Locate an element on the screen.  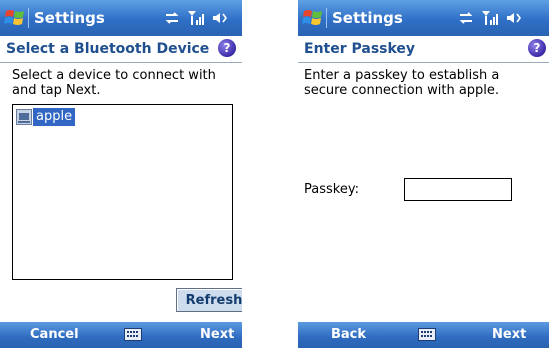
back-softkey: Back is located at coordinates (348, 335).